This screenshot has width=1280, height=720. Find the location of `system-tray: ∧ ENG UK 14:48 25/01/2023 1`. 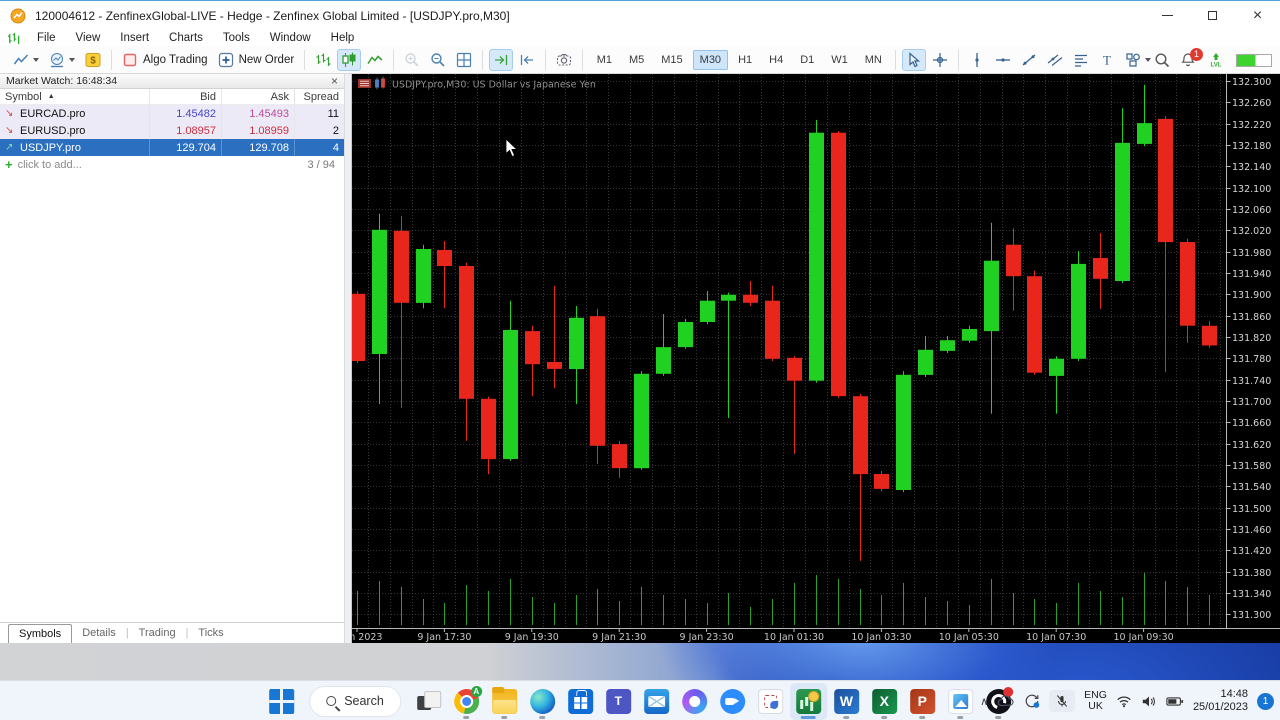

system-tray: ∧ ENG UK 14:48 25/01/2023 1 is located at coordinates (1127, 700).